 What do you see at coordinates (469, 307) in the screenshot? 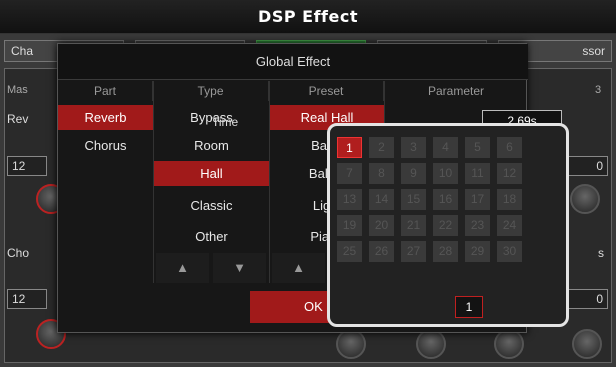
I see `page-indicator: 1` at bounding box center [469, 307].